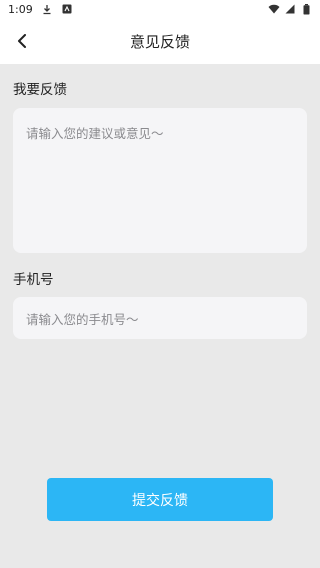 The height and width of the screenshot is (568, 320). What do you see at coordinates (160, 318) in the screenshot?
I see `phone-input: 请输入您的手机号～` at bounding box center [160, 318].